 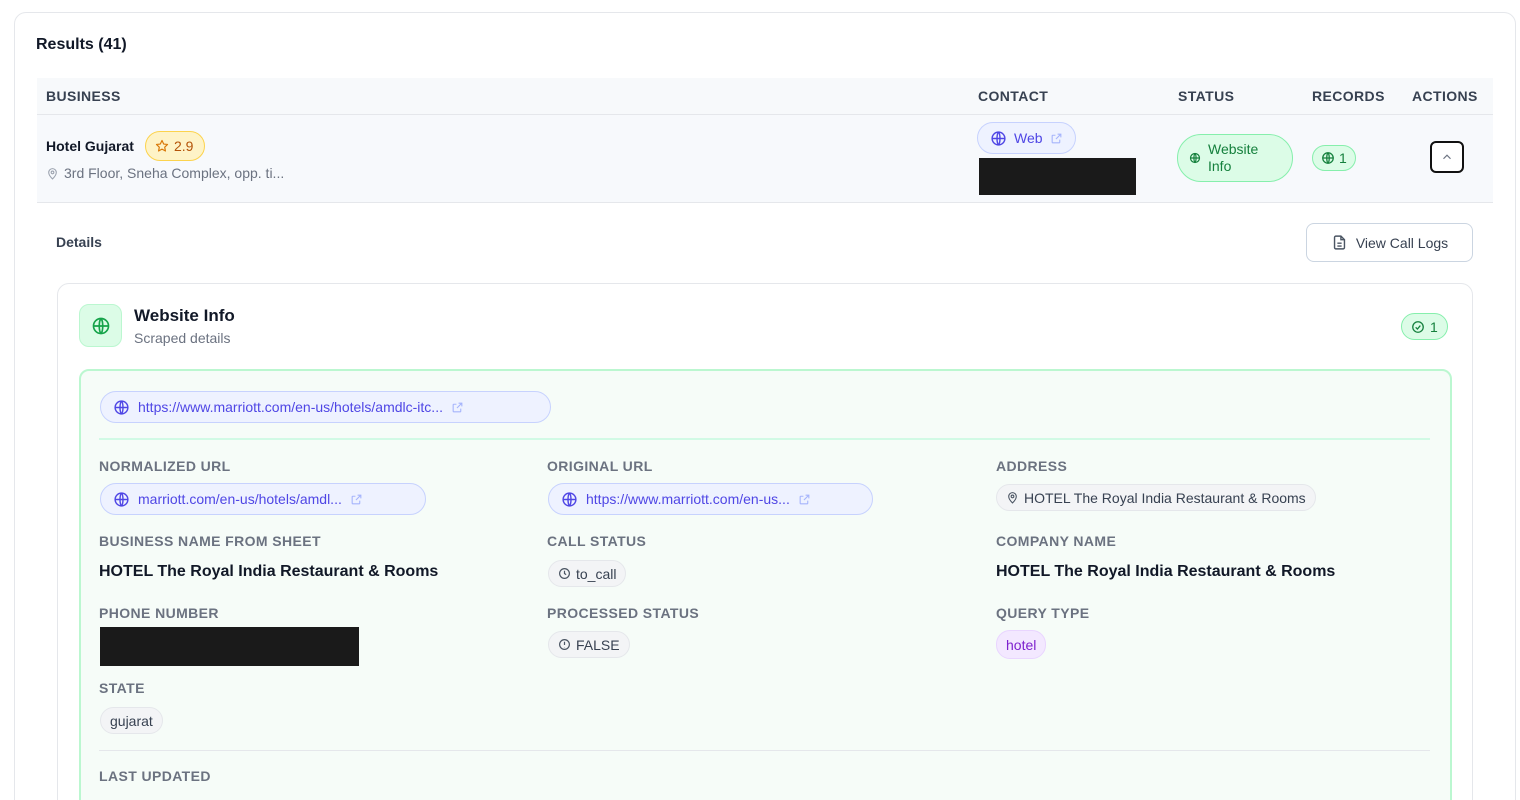 I want to click on alert-circle-icon, so click(x=564, y=644).